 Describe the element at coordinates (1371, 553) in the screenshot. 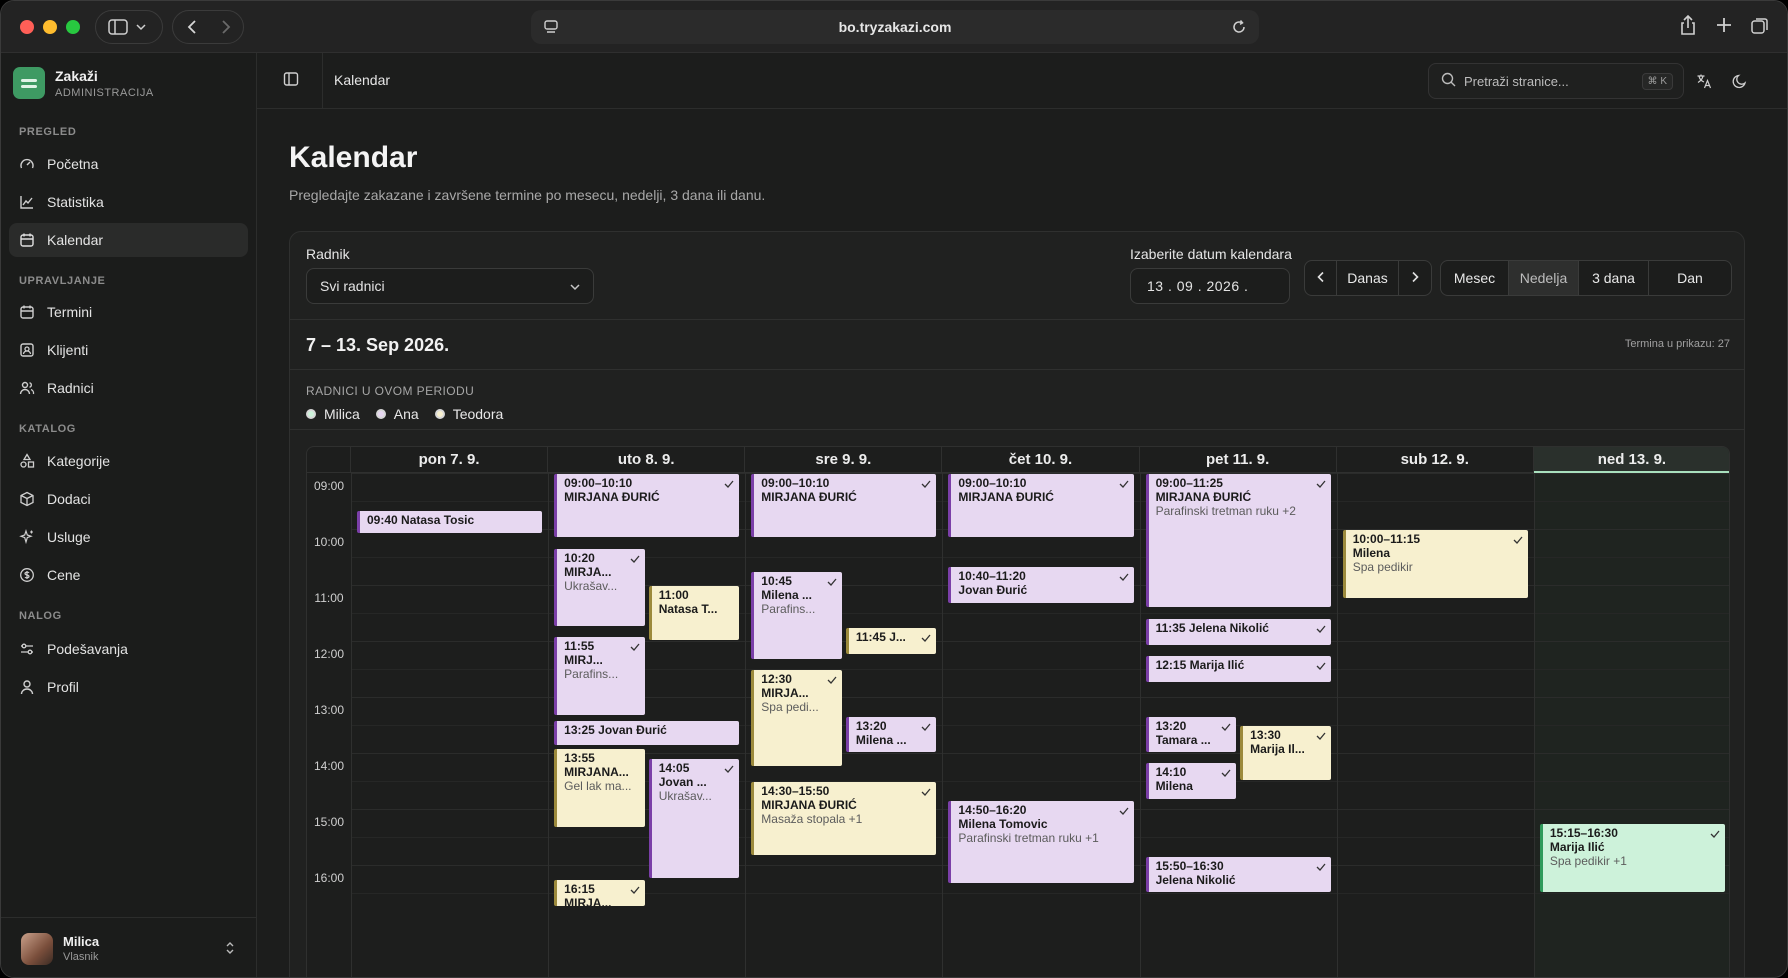

I see `event-client: Milena` at that location.